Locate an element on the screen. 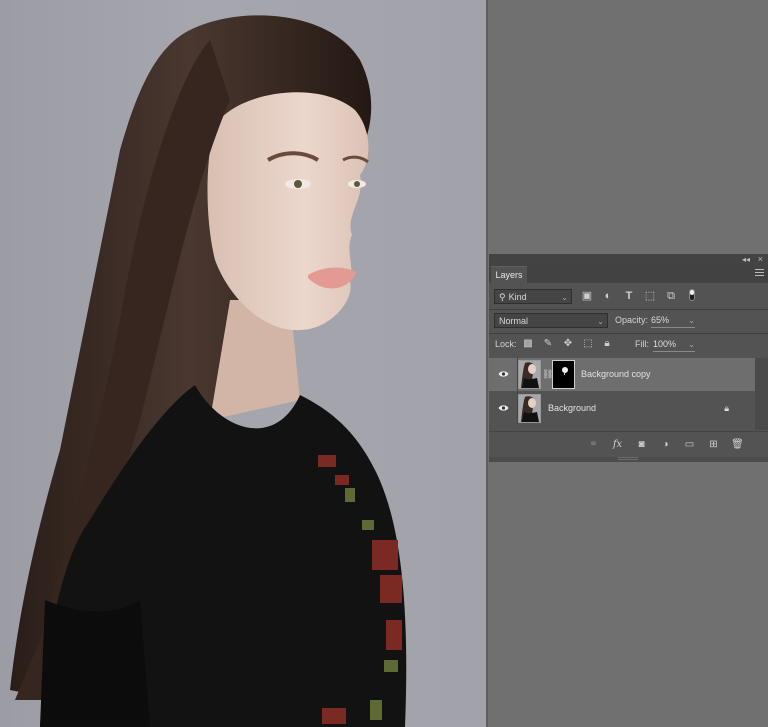 The height and width of the screenshot is (727, 768). fill-label: Fill: is located at coordinates (642, 344).